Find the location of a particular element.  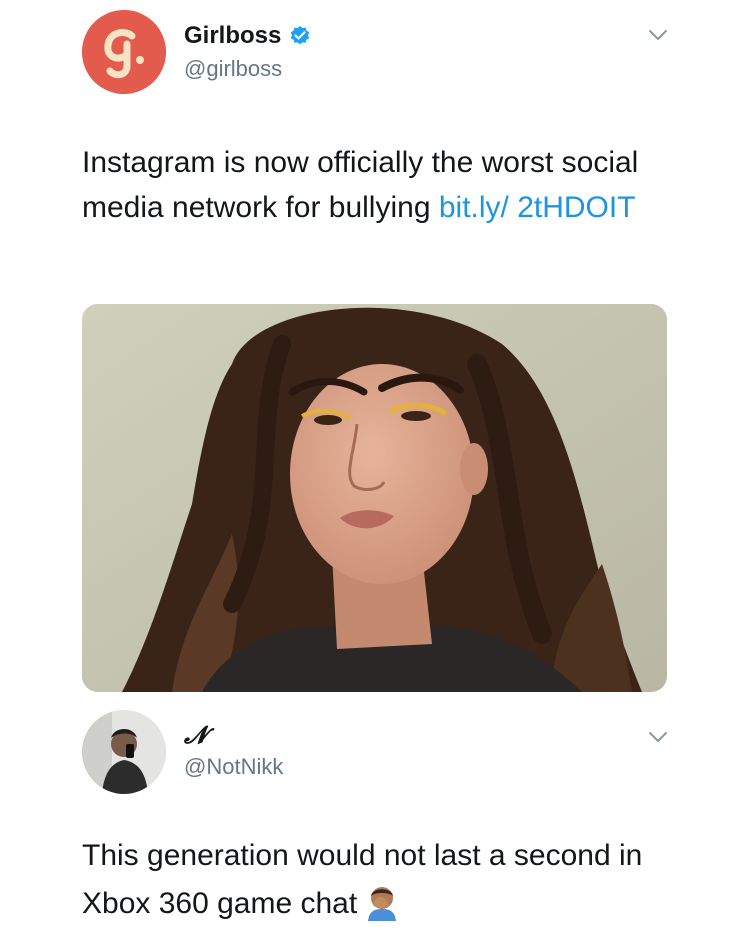

reply-header: 𝓝 @NotNikk is located at coordinates (375, 755).